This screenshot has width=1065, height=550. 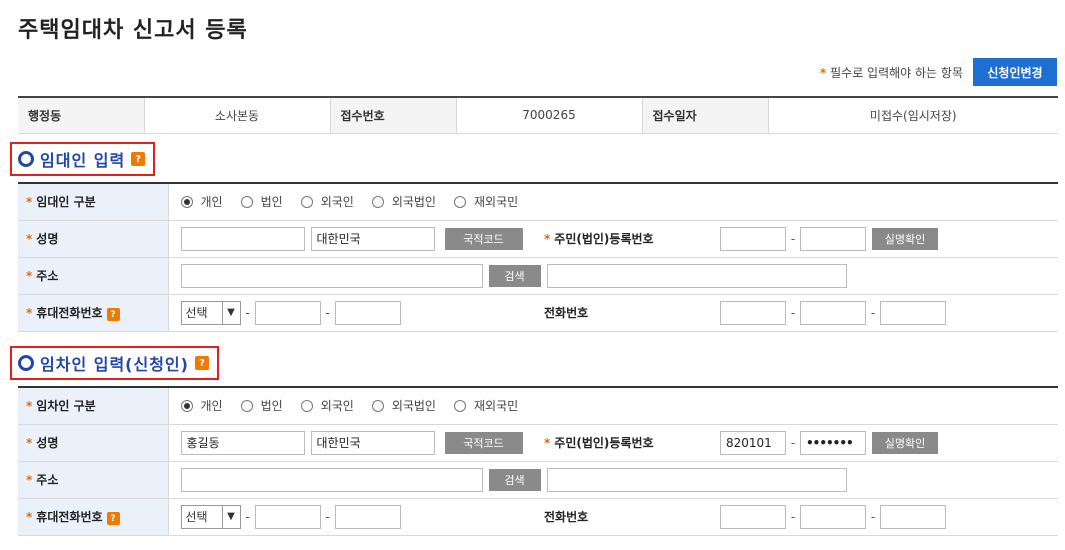 I want to click on tenant-rrn-cell: - 실명확인, so click(x=883, y=443).